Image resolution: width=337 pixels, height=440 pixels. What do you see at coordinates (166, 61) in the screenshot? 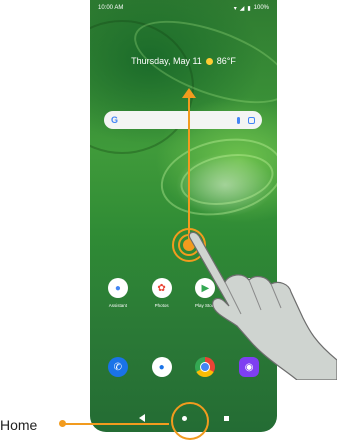
I see `date-text: Thursday, May 11` at bounding box center [166, 61].